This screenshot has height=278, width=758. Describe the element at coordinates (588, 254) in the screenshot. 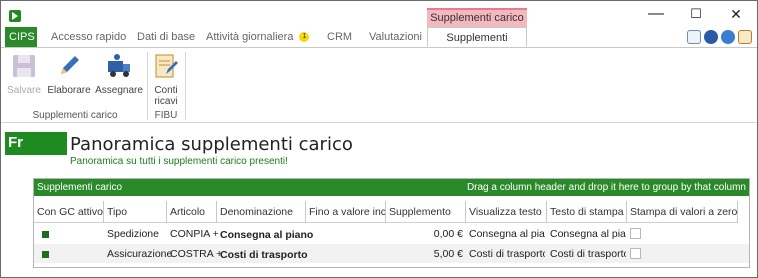

I see `cell-testo-di-stampa: Costi di trasporto` at that location.